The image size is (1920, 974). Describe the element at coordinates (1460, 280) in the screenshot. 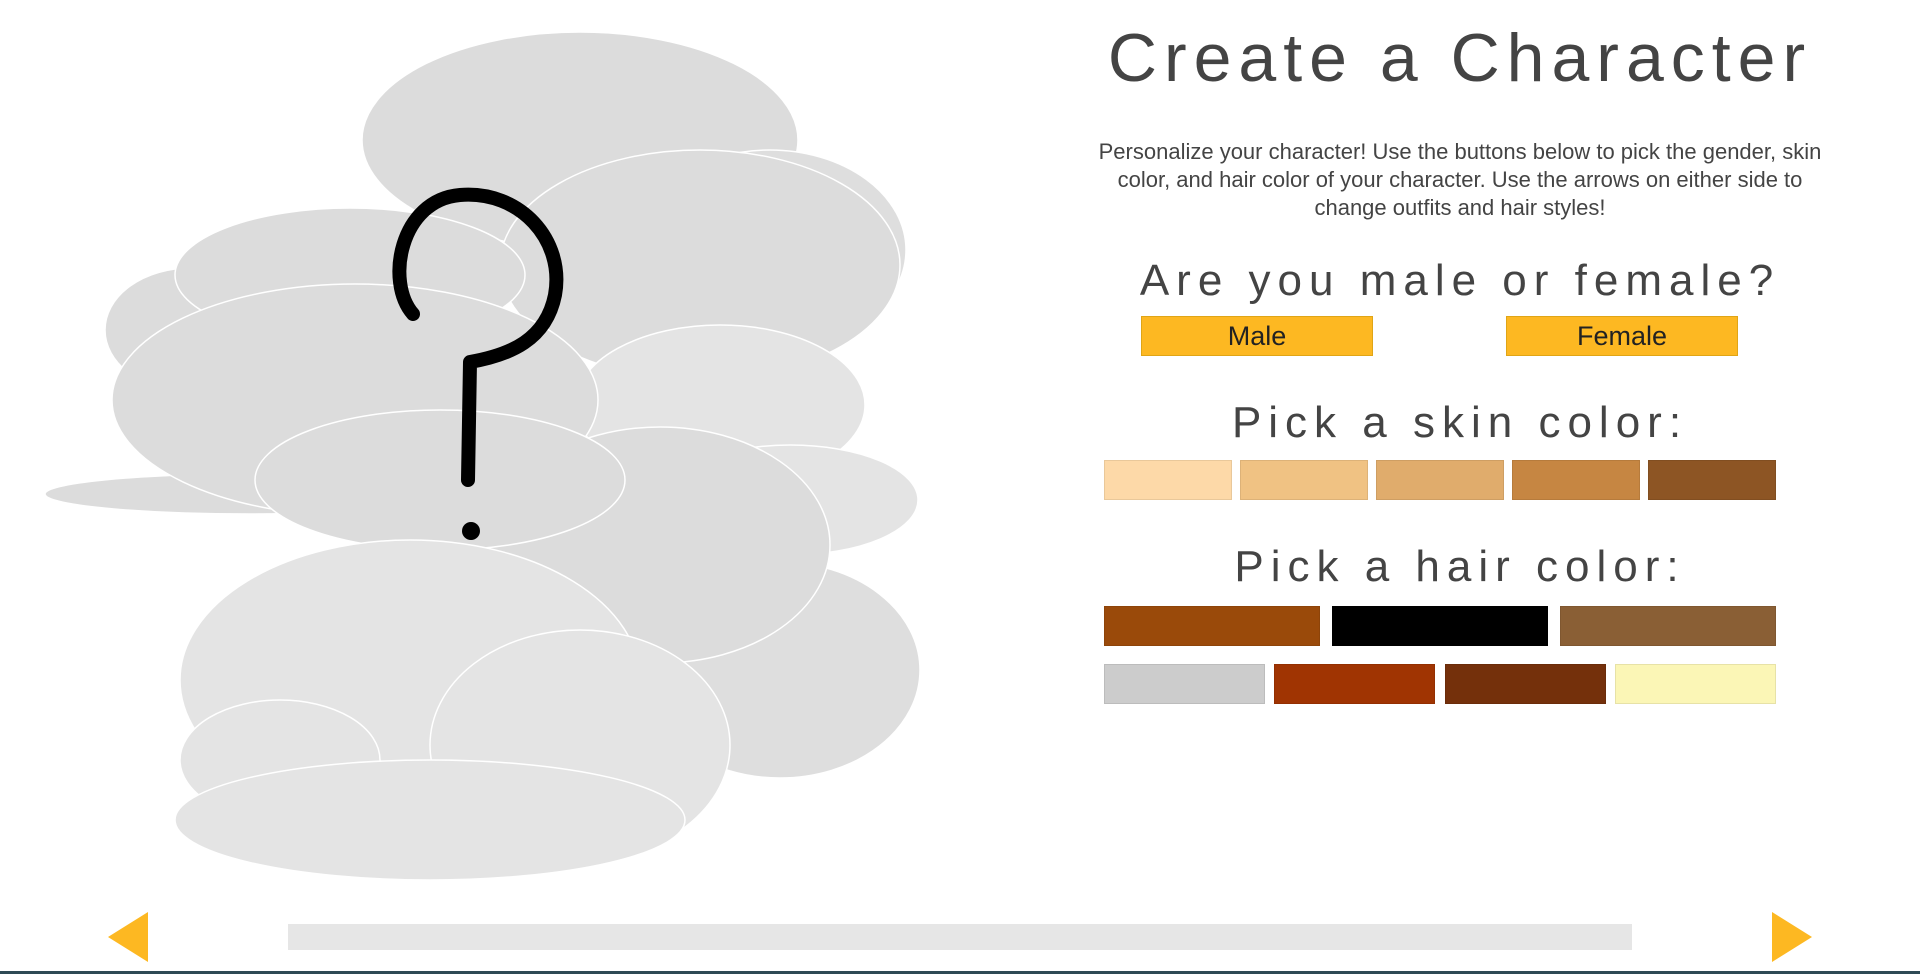

I see `gender-heading: Are you male or female?` at that location.